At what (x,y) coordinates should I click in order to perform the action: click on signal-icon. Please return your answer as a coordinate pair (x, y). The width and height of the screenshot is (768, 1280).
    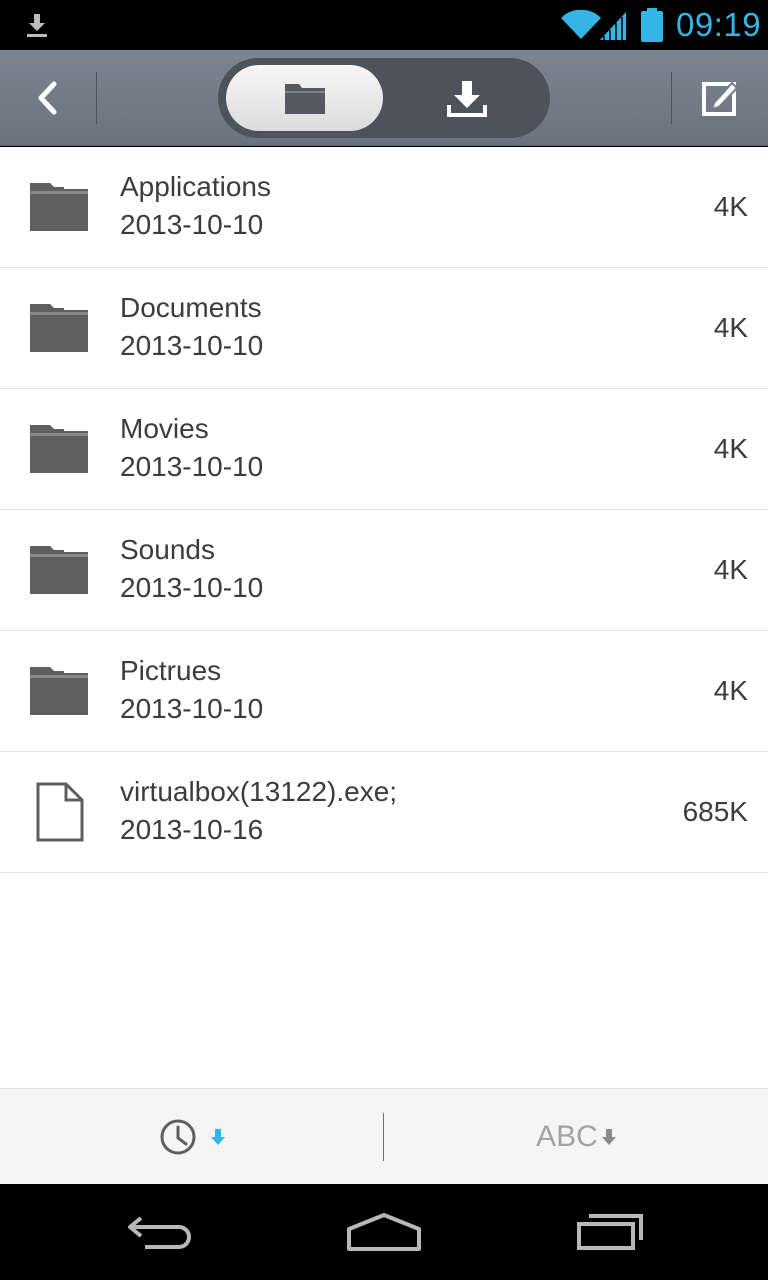
    Looking at the image, I should click on (613, 26).